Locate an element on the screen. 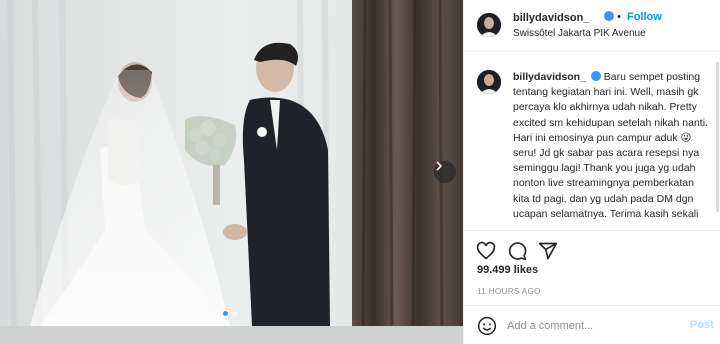  heart-icon is located at coordinates (486, 251).